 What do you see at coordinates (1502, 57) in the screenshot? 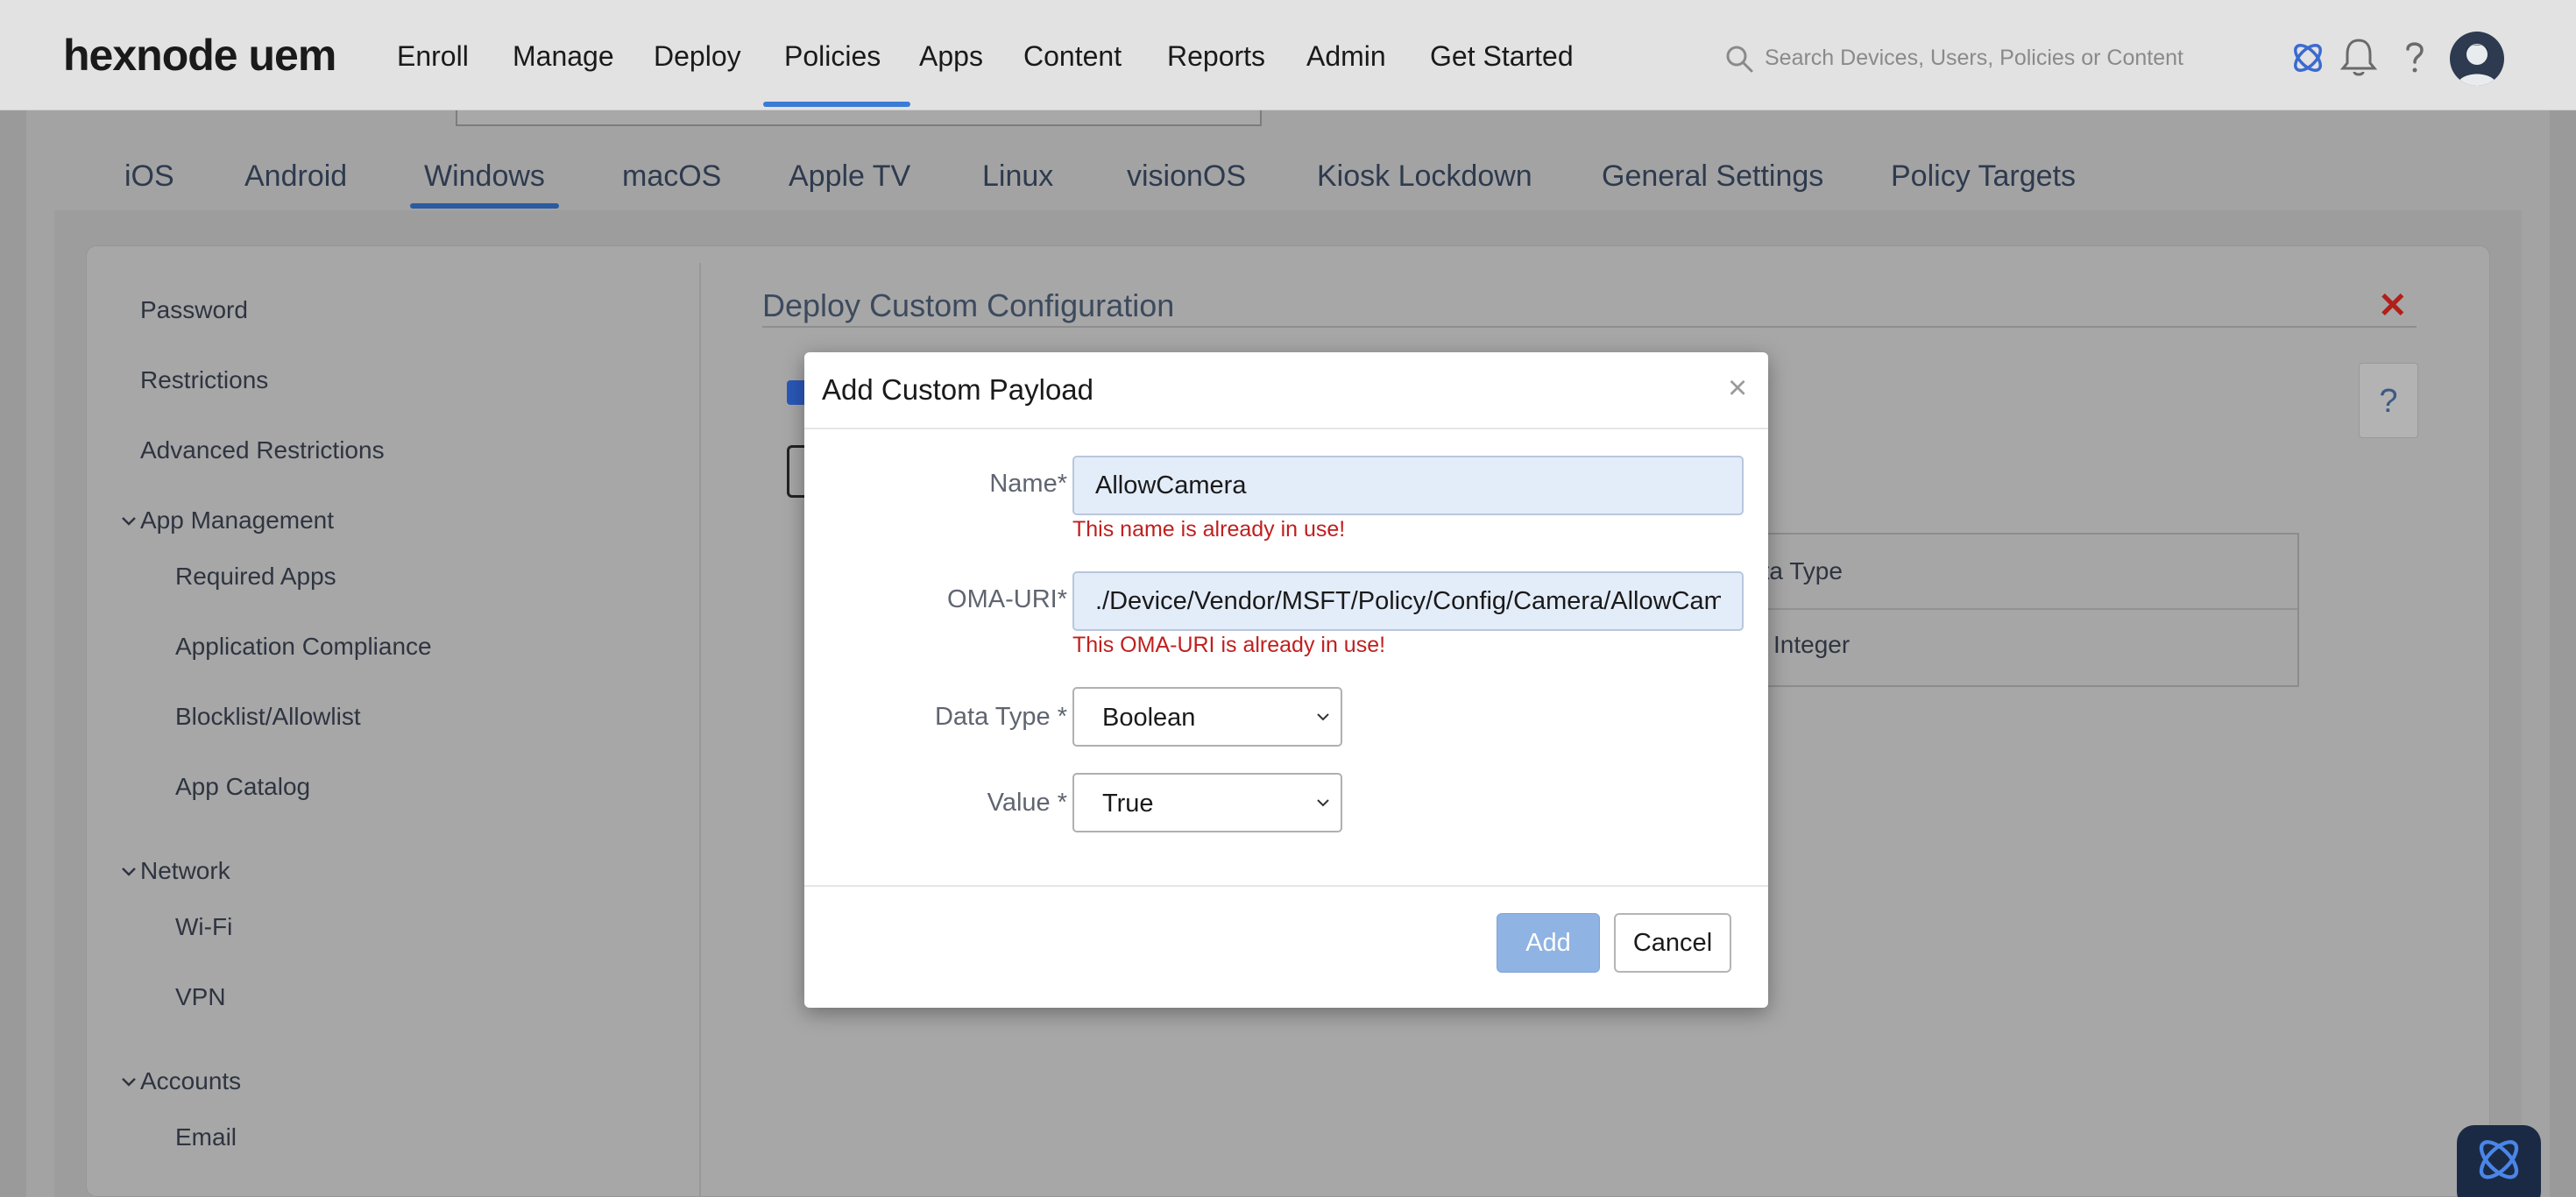
I see `nav-get-started: Get Started` at bounding box center [1502, 57].